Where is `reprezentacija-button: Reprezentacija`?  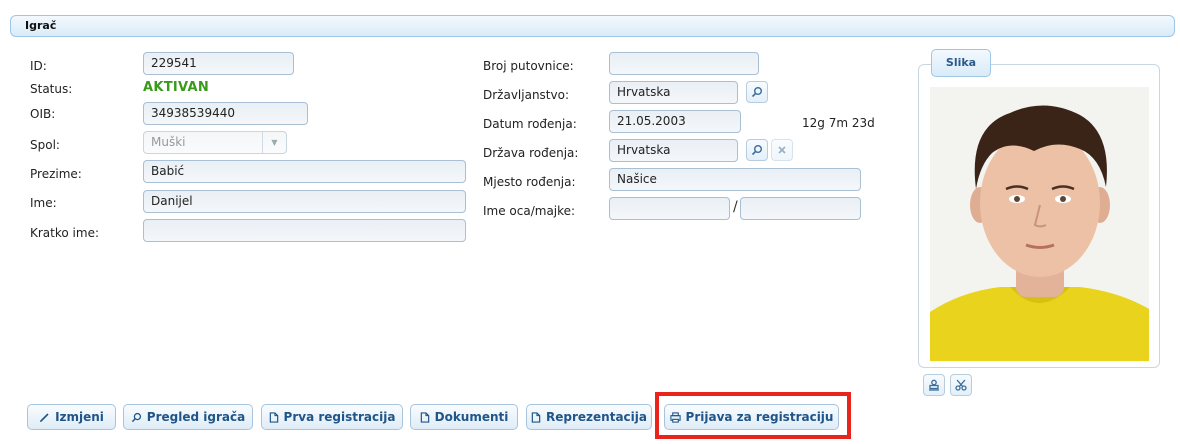 reprezentacija-button: Reprezentacija is located at coordinates (589, 417).